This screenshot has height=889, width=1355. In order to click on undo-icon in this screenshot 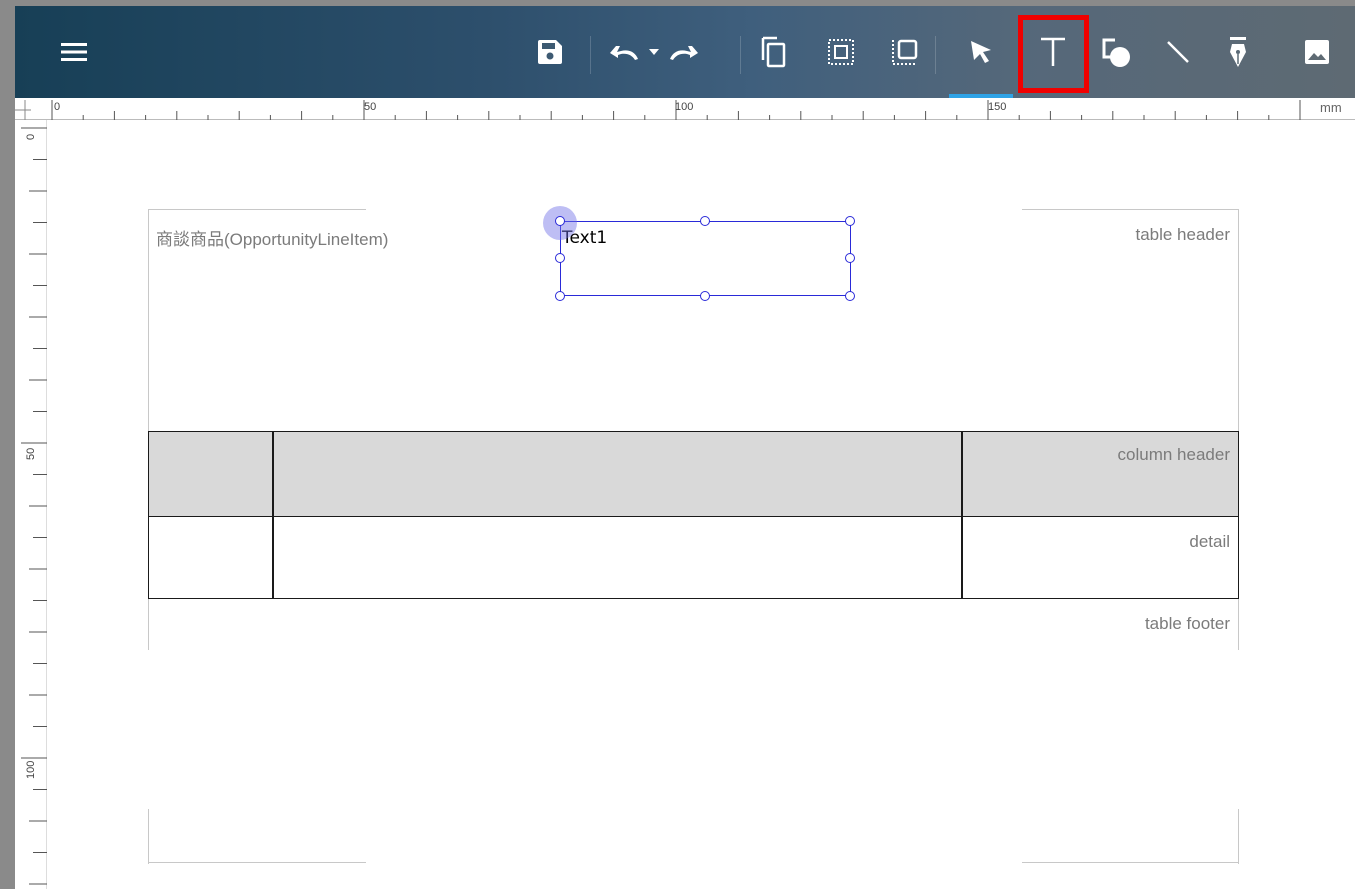, I will do `click(625, 52)`.